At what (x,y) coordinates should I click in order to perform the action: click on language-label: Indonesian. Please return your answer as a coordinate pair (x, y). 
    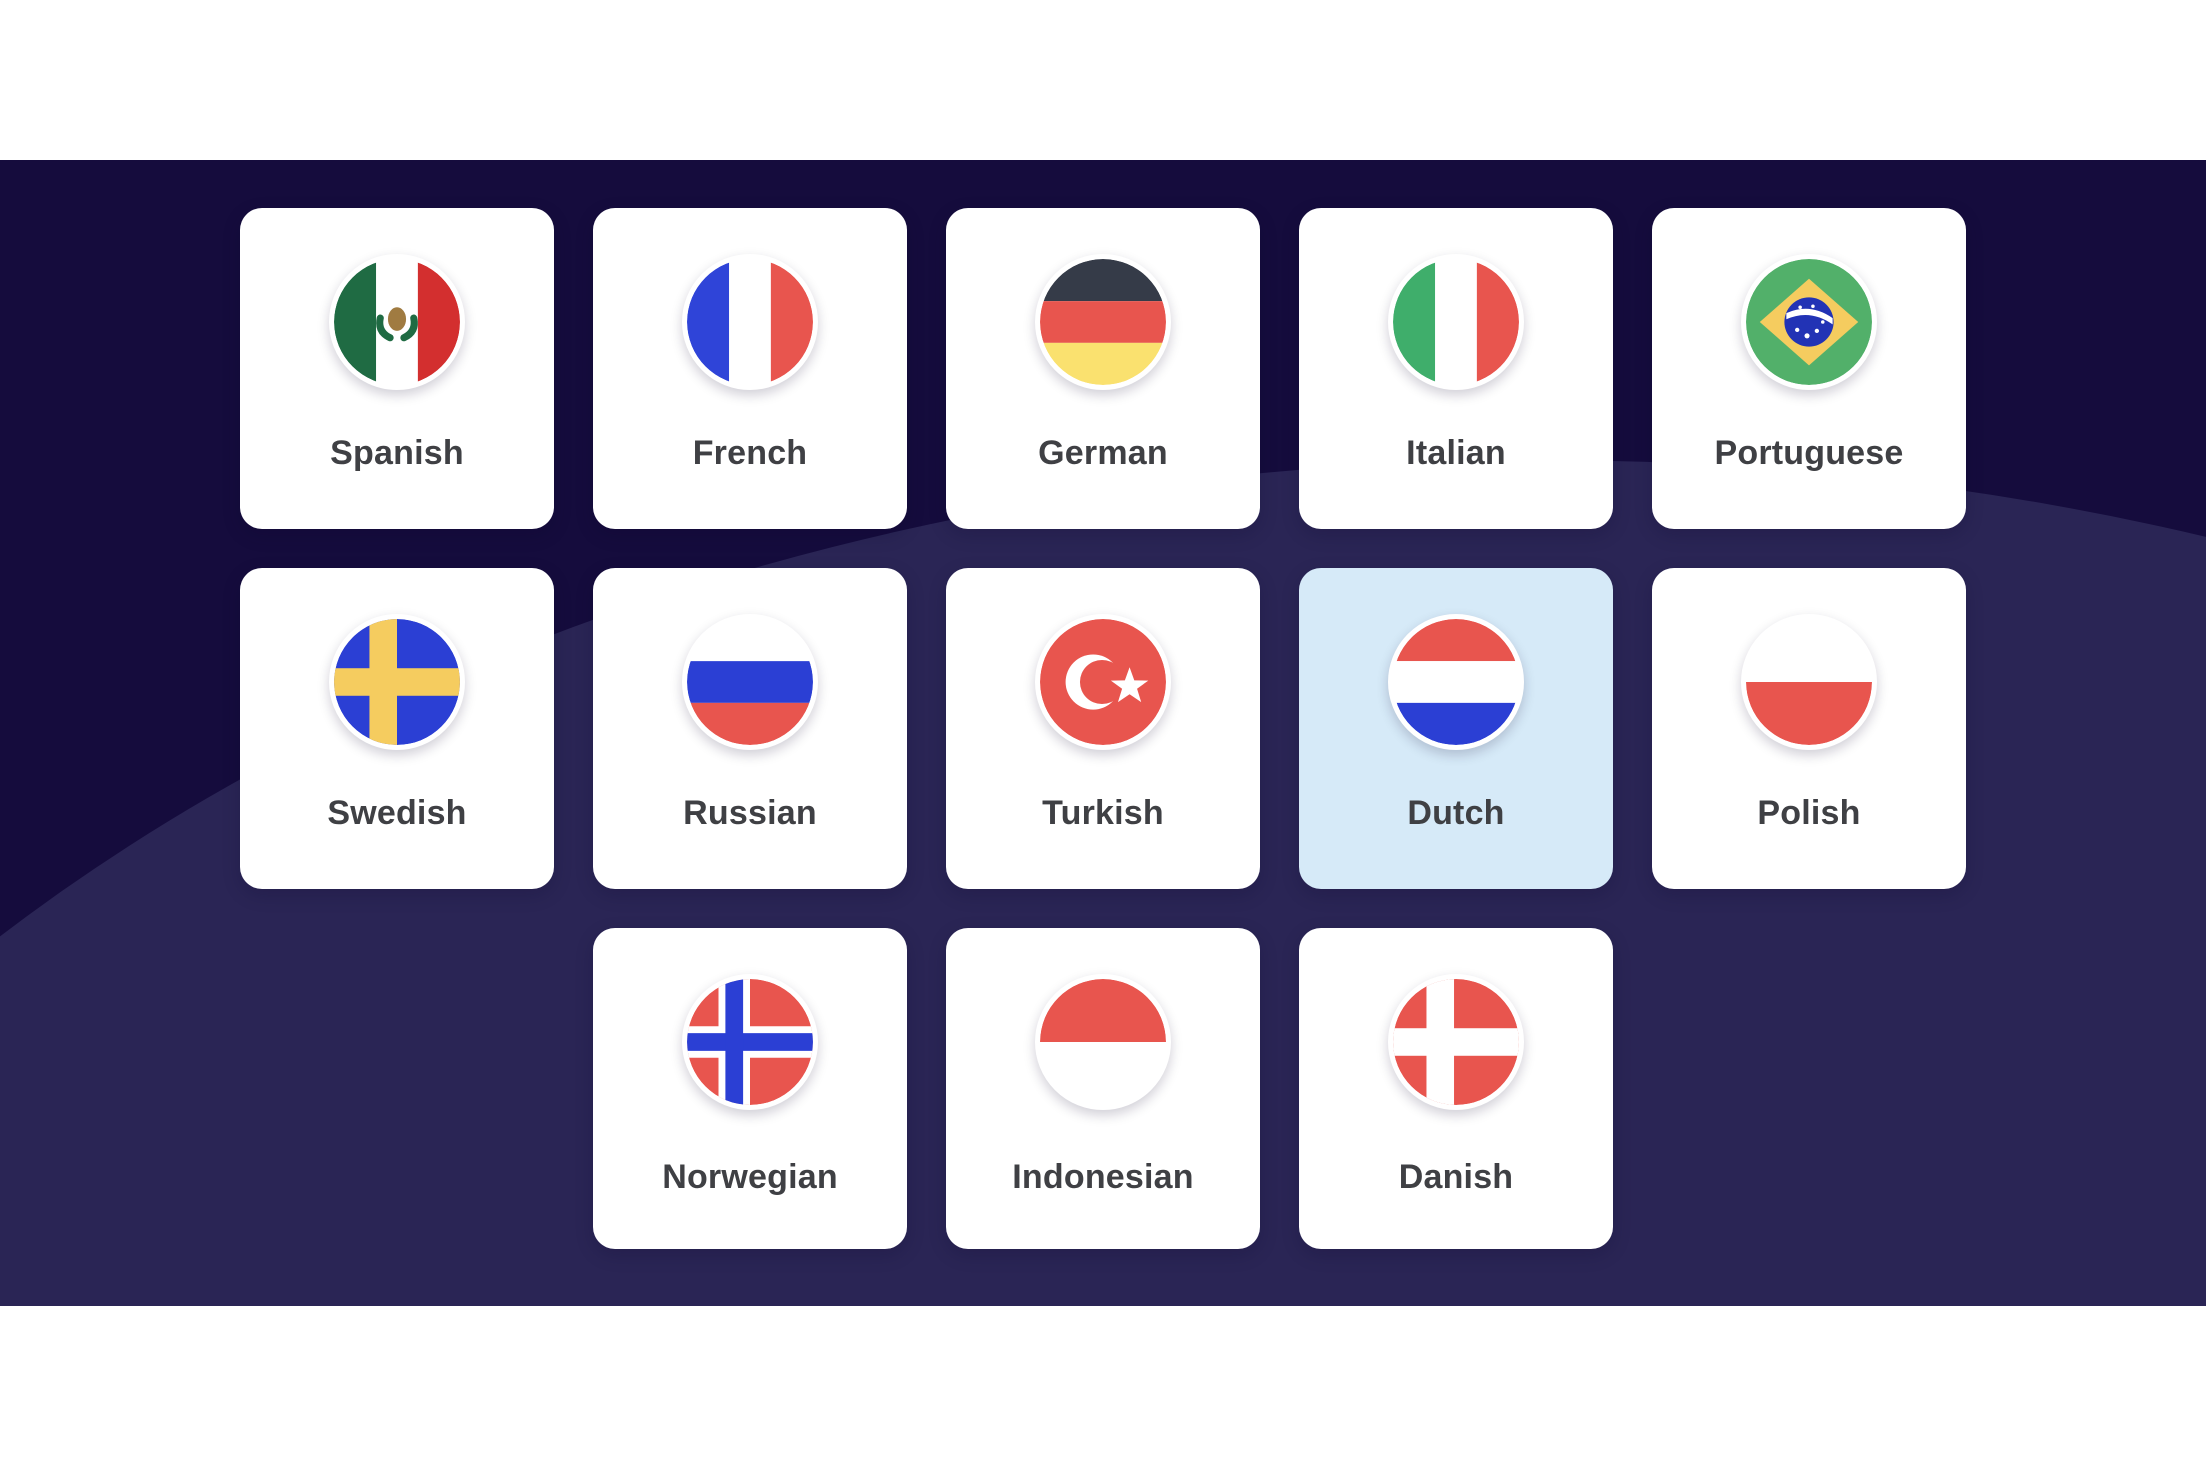
    Looking at the image, I should click on (1103, 1177).